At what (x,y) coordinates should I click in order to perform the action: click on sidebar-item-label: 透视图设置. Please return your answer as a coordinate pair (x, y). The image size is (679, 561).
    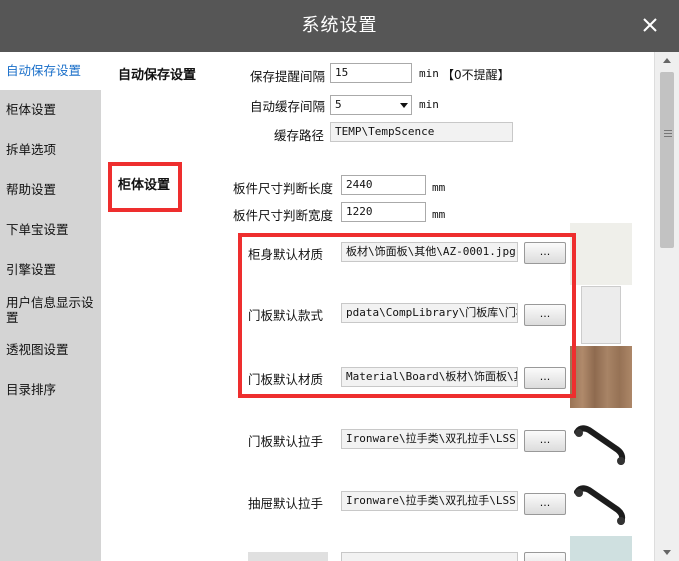
    Looking at the image, I should click on (37, 349).